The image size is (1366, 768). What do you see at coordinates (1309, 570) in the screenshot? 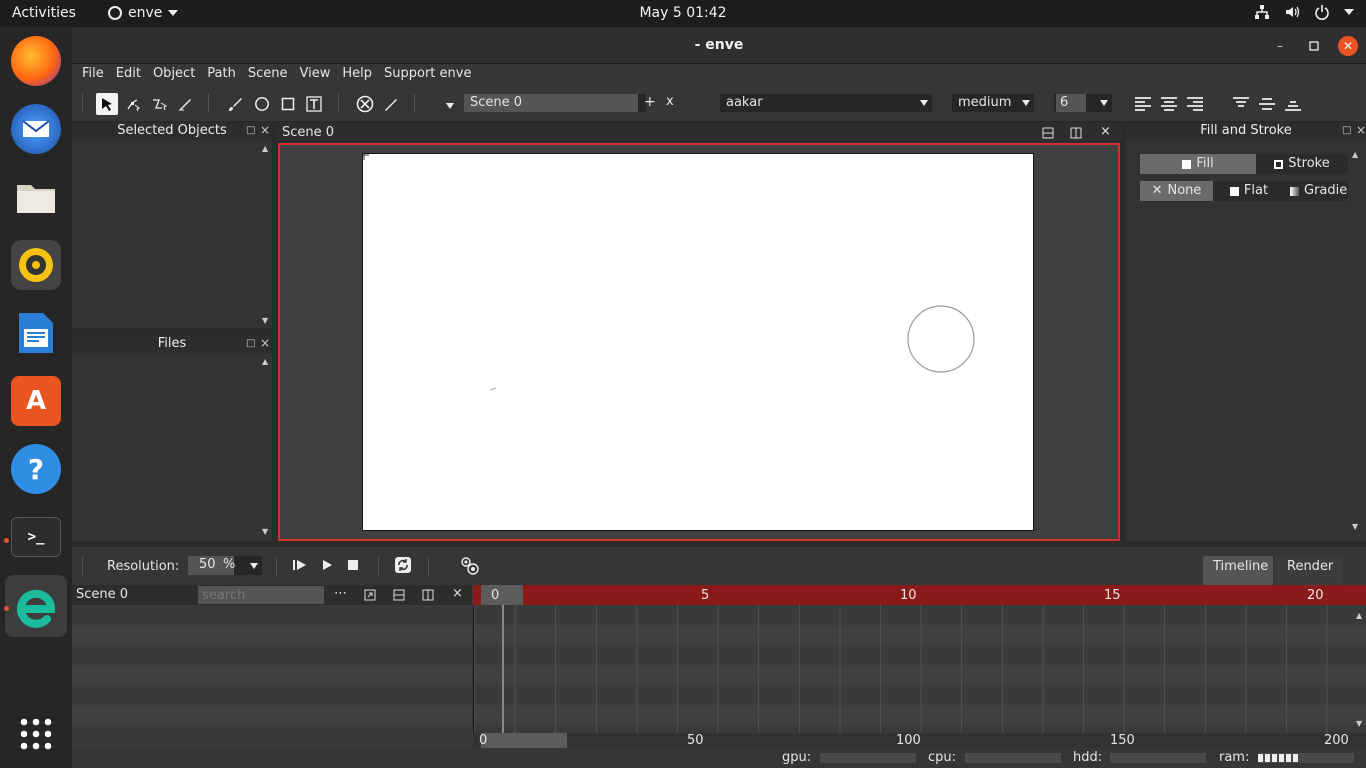
I see `render-tab: Render` at bounding box center [1309, 570].